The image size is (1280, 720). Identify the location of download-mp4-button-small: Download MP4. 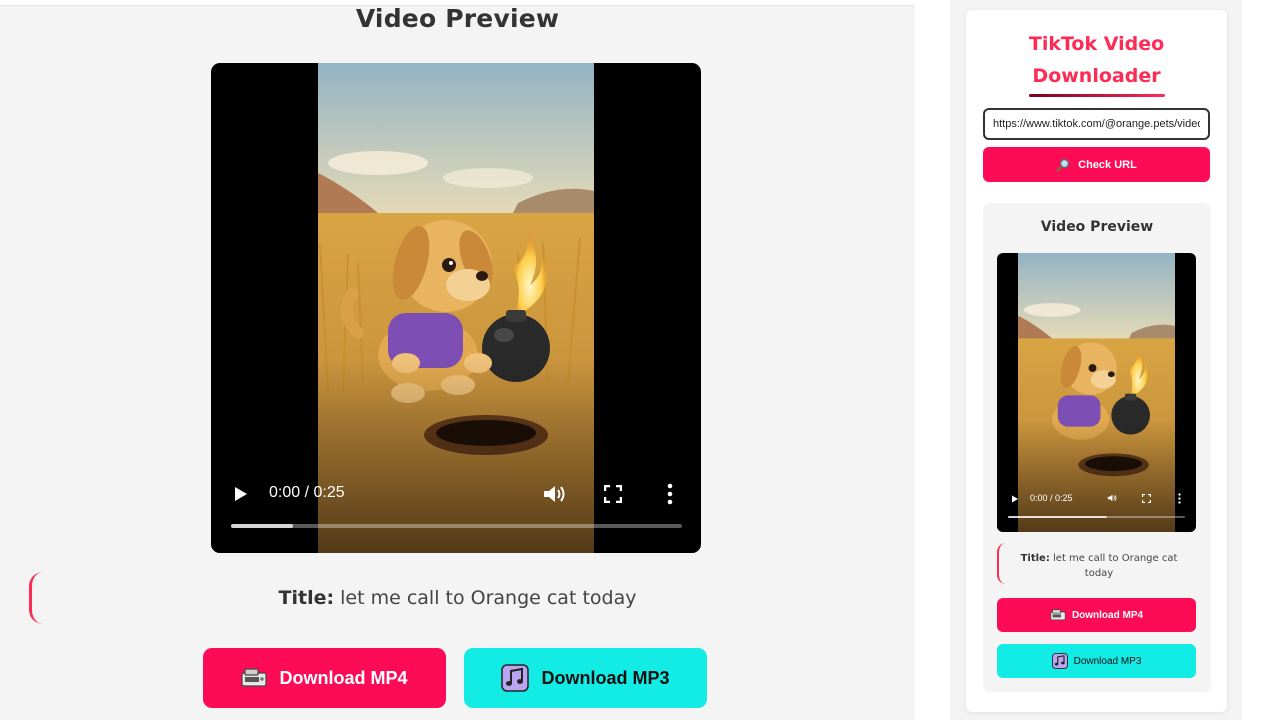
(1096, 615).